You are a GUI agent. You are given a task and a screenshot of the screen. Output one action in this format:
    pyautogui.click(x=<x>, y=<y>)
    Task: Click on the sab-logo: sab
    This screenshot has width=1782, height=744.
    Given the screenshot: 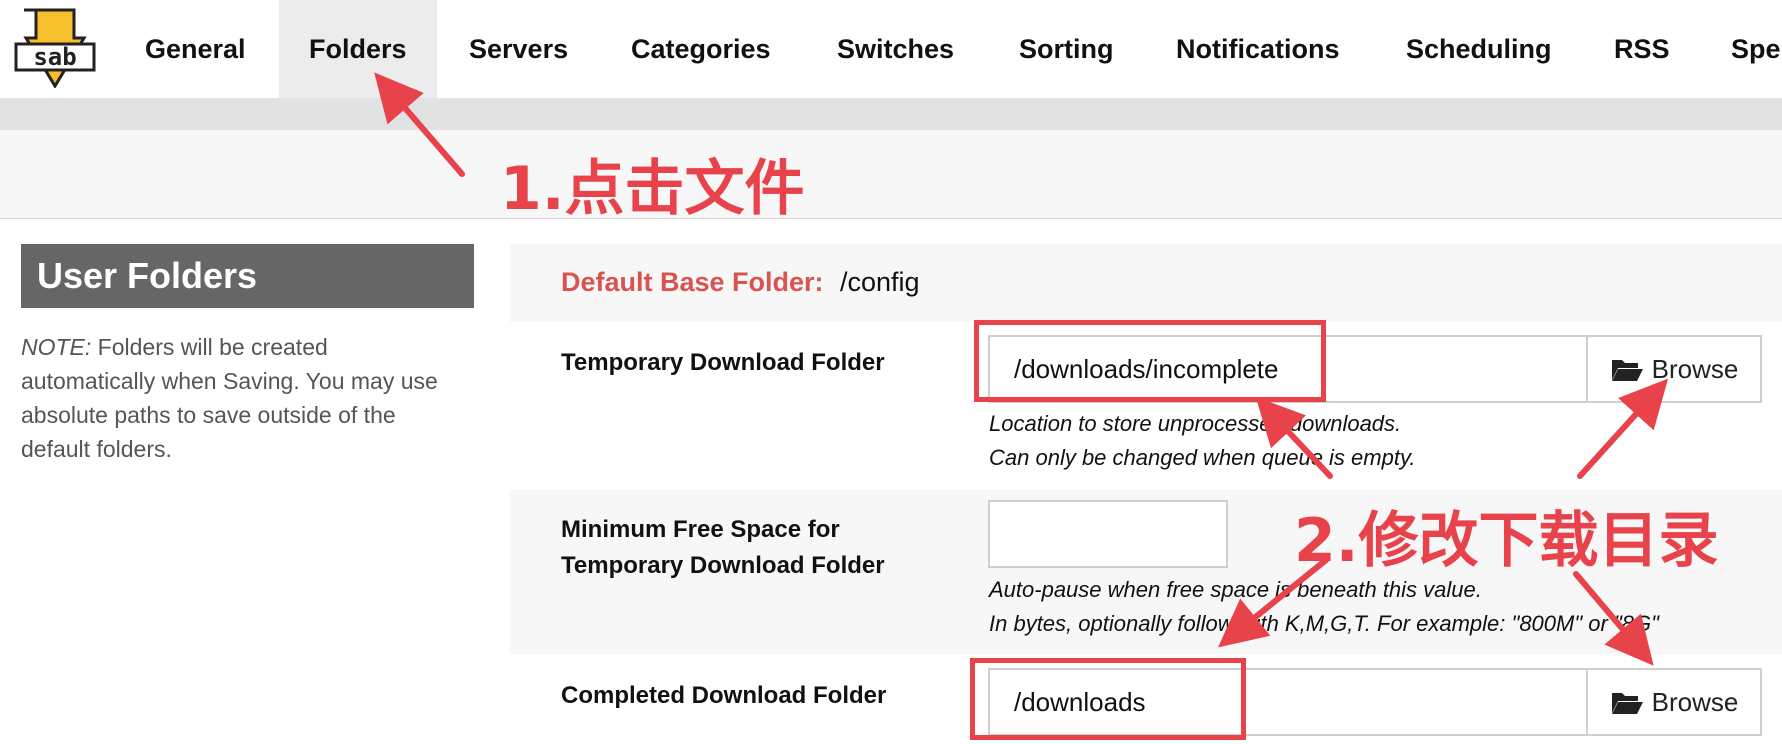 What is the action you would take?
    pyautogui.click(x=55, y=48)
    